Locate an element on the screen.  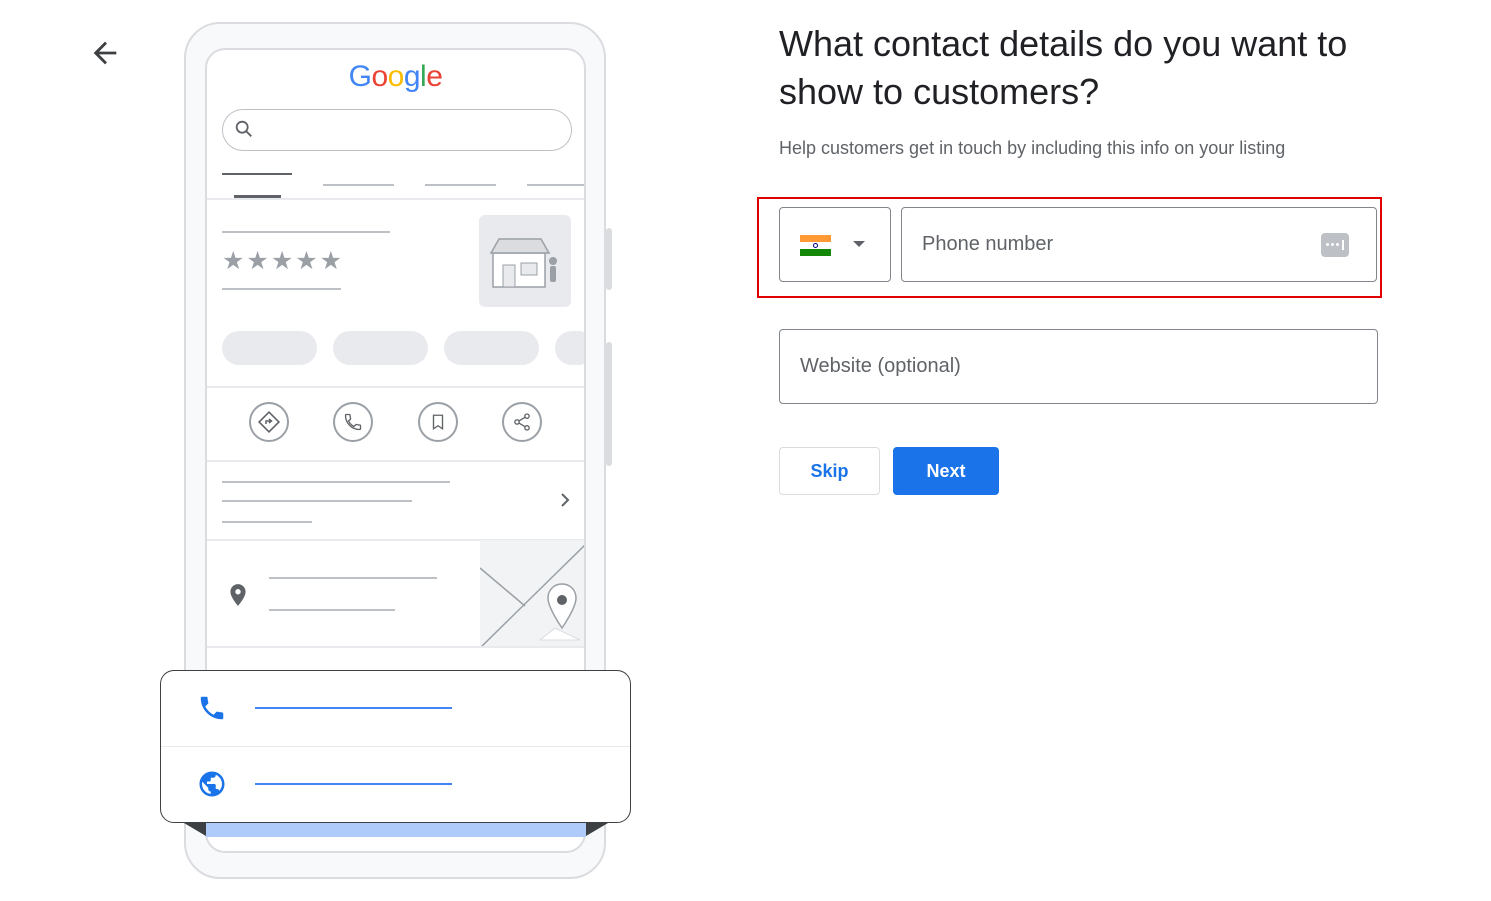
card-divider is located at coordinates (395, 746).